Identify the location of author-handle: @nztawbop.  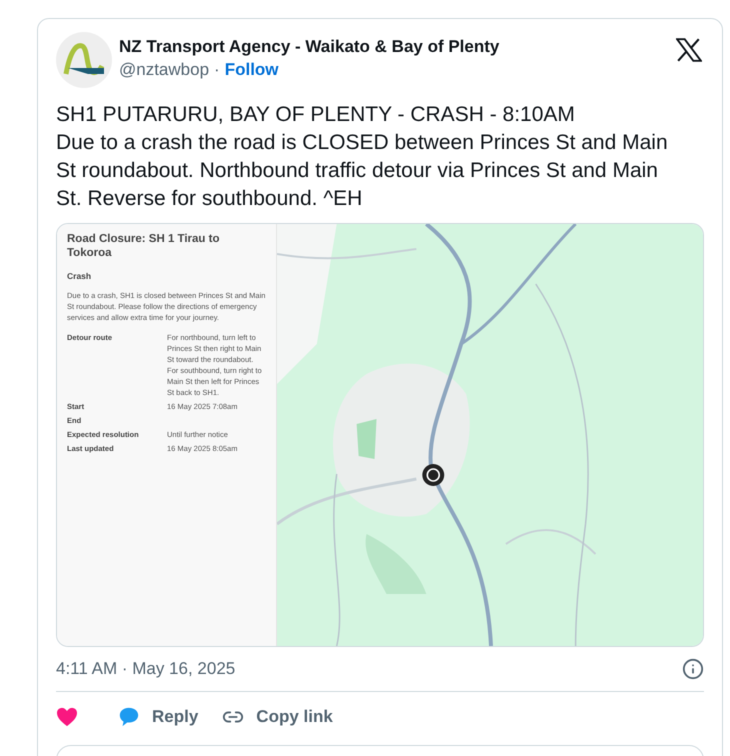
(164, 70).